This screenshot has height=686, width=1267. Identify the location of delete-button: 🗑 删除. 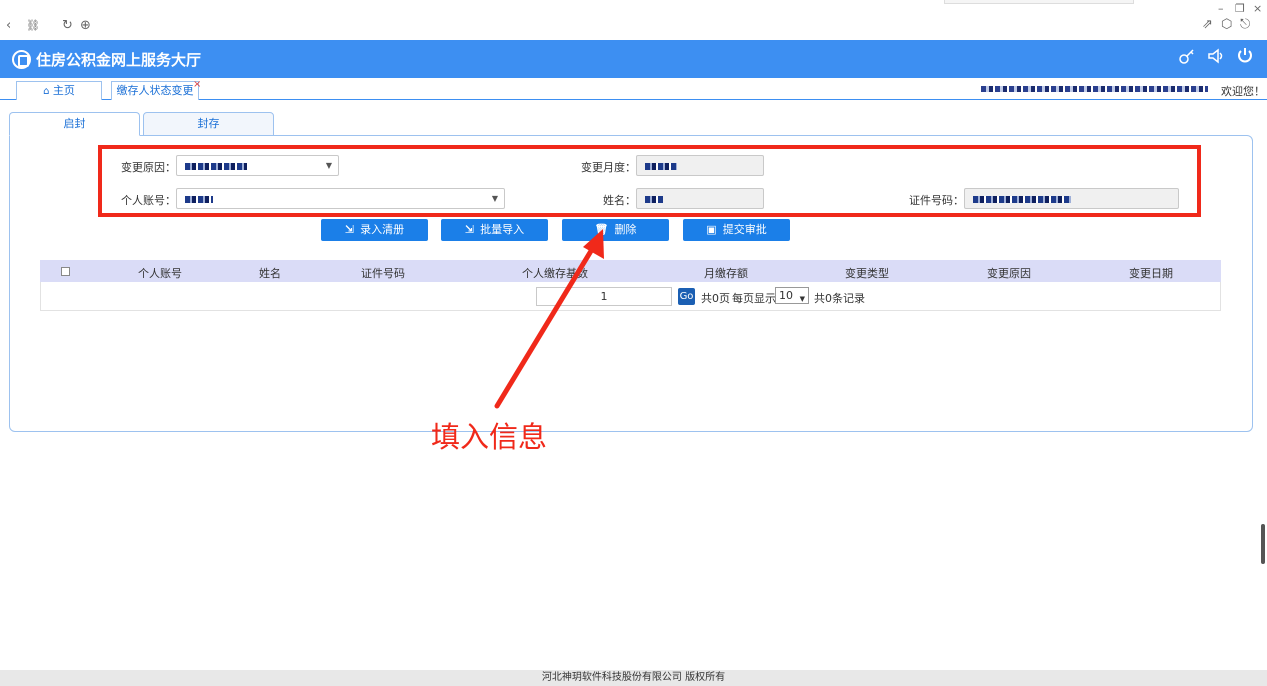
(615, 230).